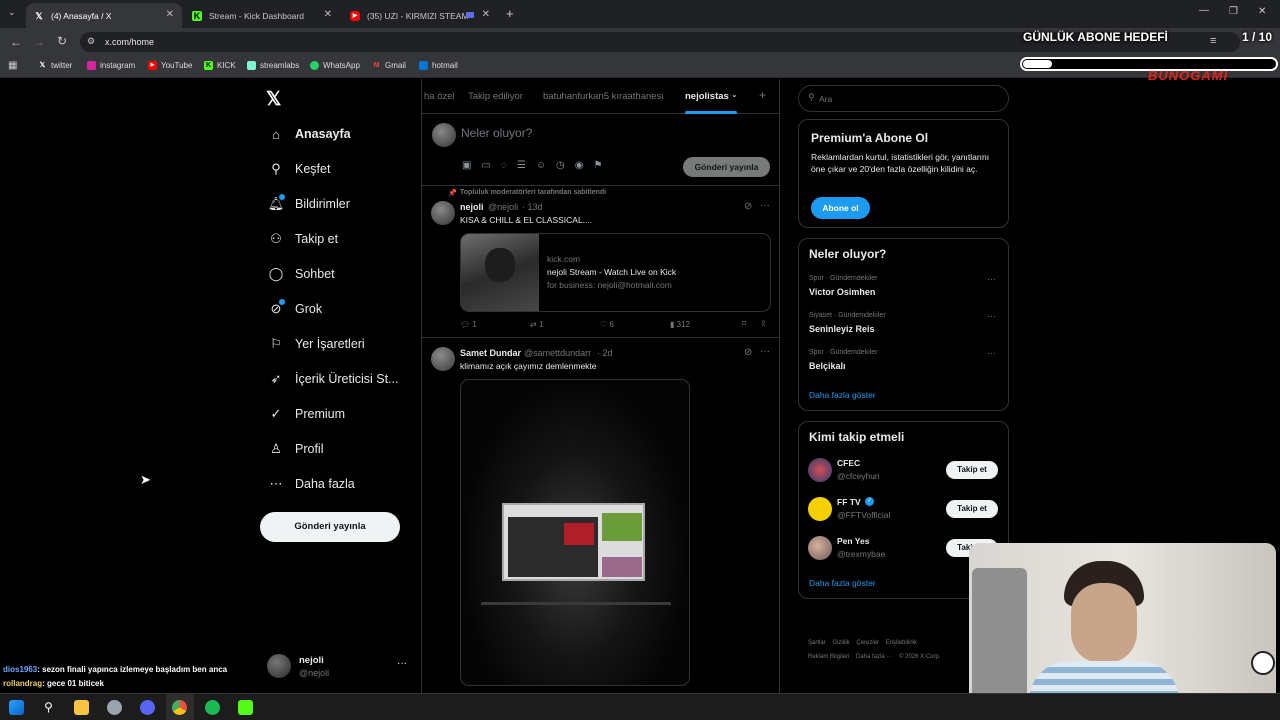 The height and width of the screenshot is (720, 1280). What do you see at coordinates (295, 449) in the screenshot?
I see `sidebar-item-9: ♙ Profil` at bounding box center [295, 449].